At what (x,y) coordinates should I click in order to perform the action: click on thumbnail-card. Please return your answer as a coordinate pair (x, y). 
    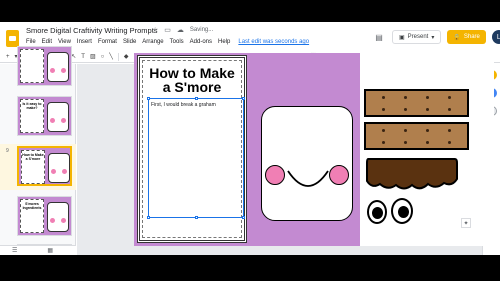
    Looking at the image, I should click on (32, 66).